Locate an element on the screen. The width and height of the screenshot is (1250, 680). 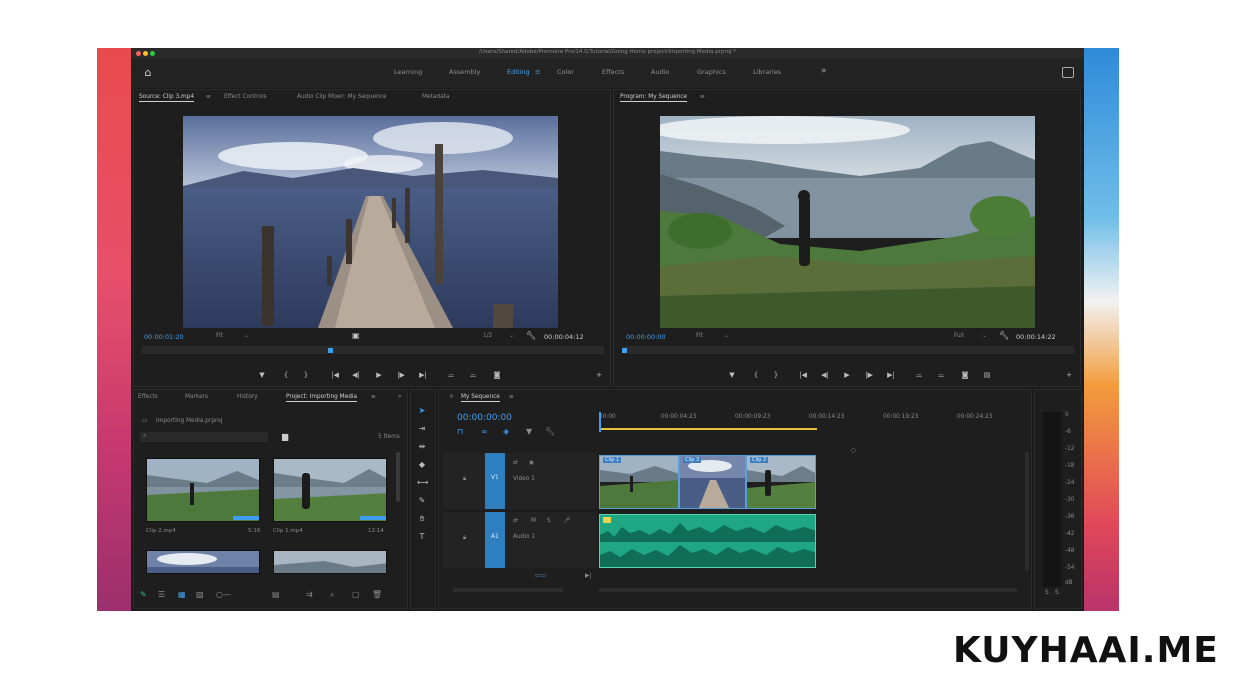
find-icon: ⌕ is located at coordinates (332, 595).